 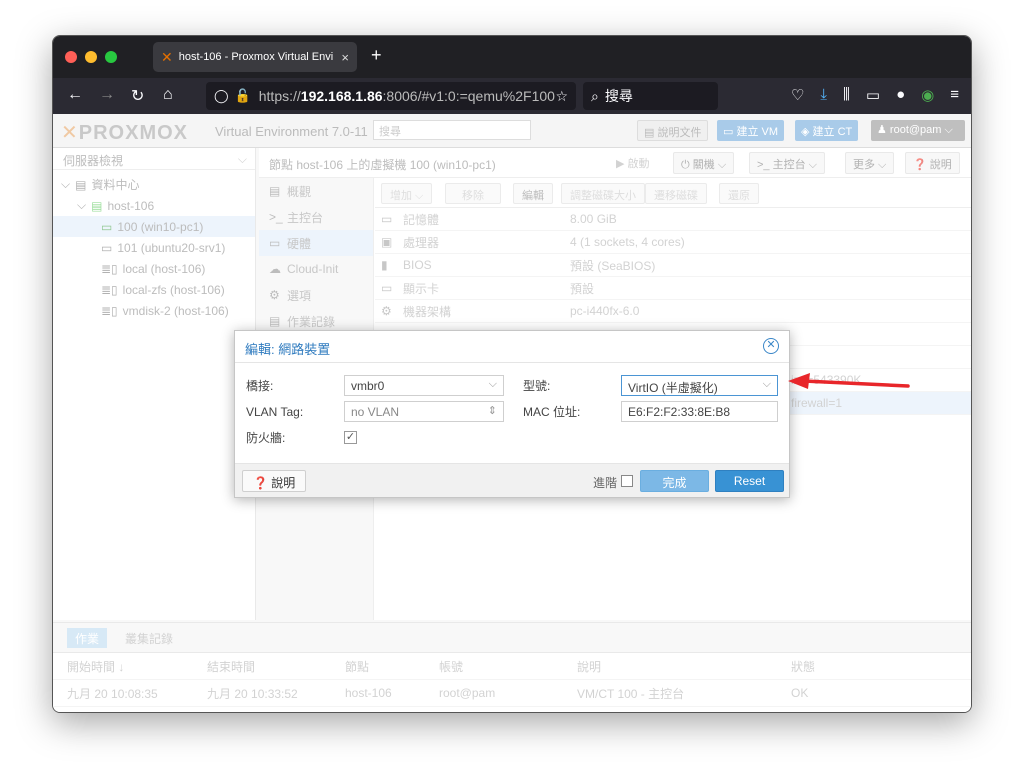 I want to click on vm-icon: ▭, so click(x=107, y=247).